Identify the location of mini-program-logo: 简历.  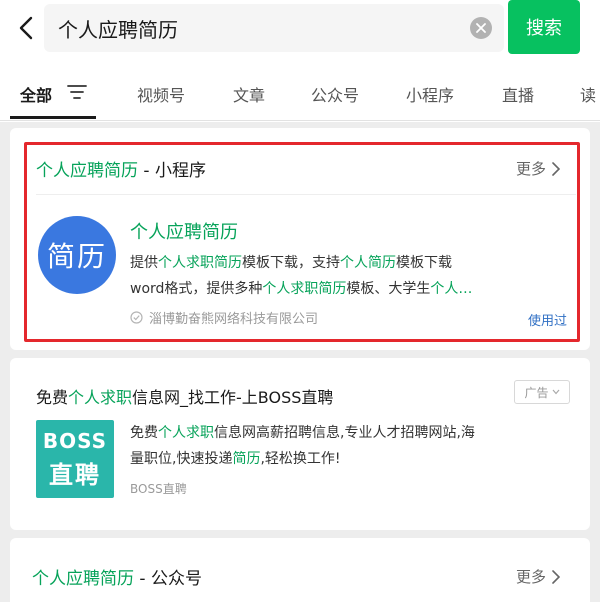
(77, 255).